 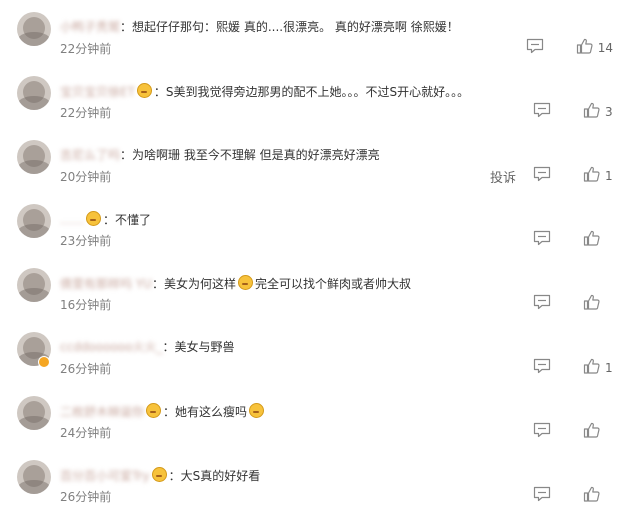 What do you see at coordinates (317, 426) in the screenshot?
I see `comment-item: 二枚舒木映诞你 ：她有这么瘦吗 24分钟前` at bounding box center [317, 426].